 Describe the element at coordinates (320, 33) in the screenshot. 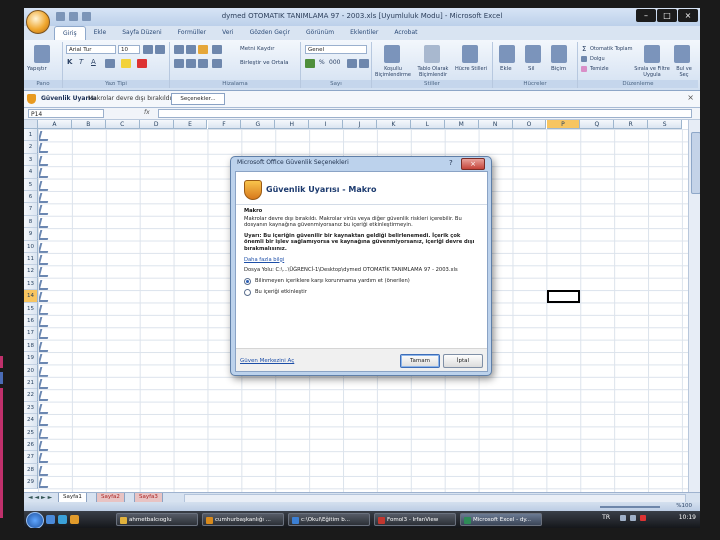

I see `ribbon-tab: Görünüm` at that location.